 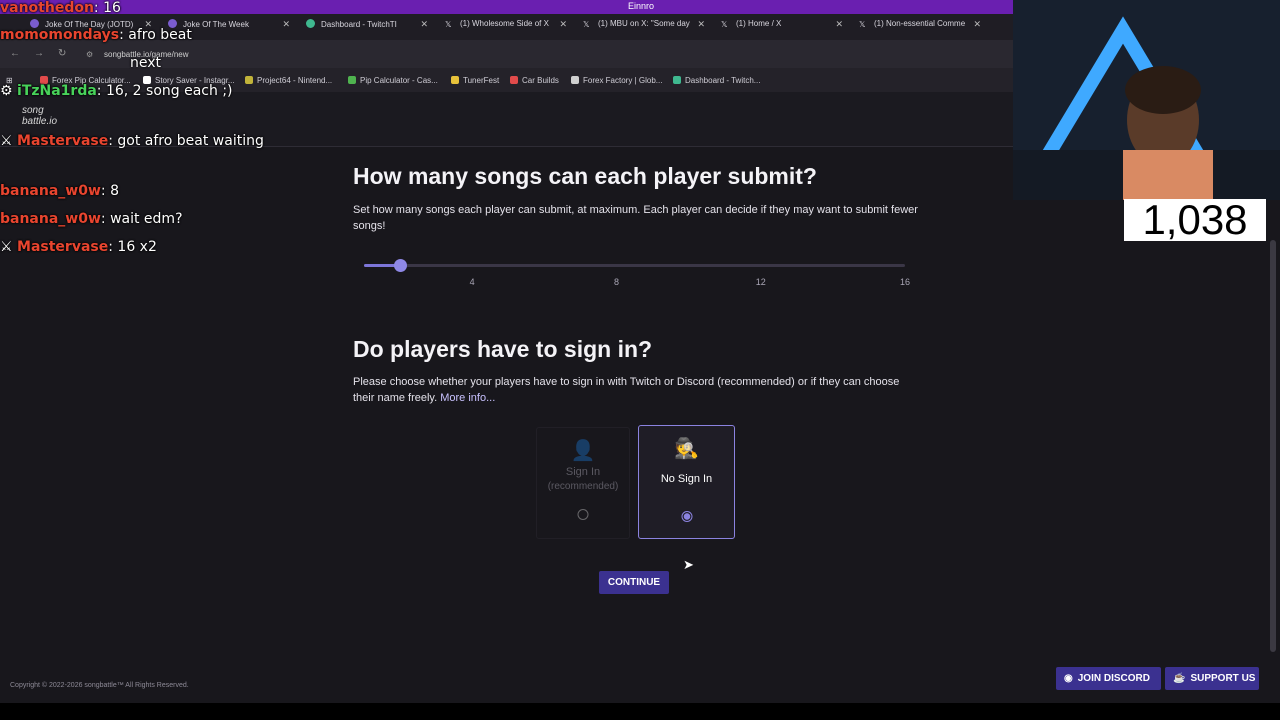 What do you see at coordinates (1223, 678) in the screenshot?
I see `support-us-label: SUPPORT US` at bounding box center [1223, 678].